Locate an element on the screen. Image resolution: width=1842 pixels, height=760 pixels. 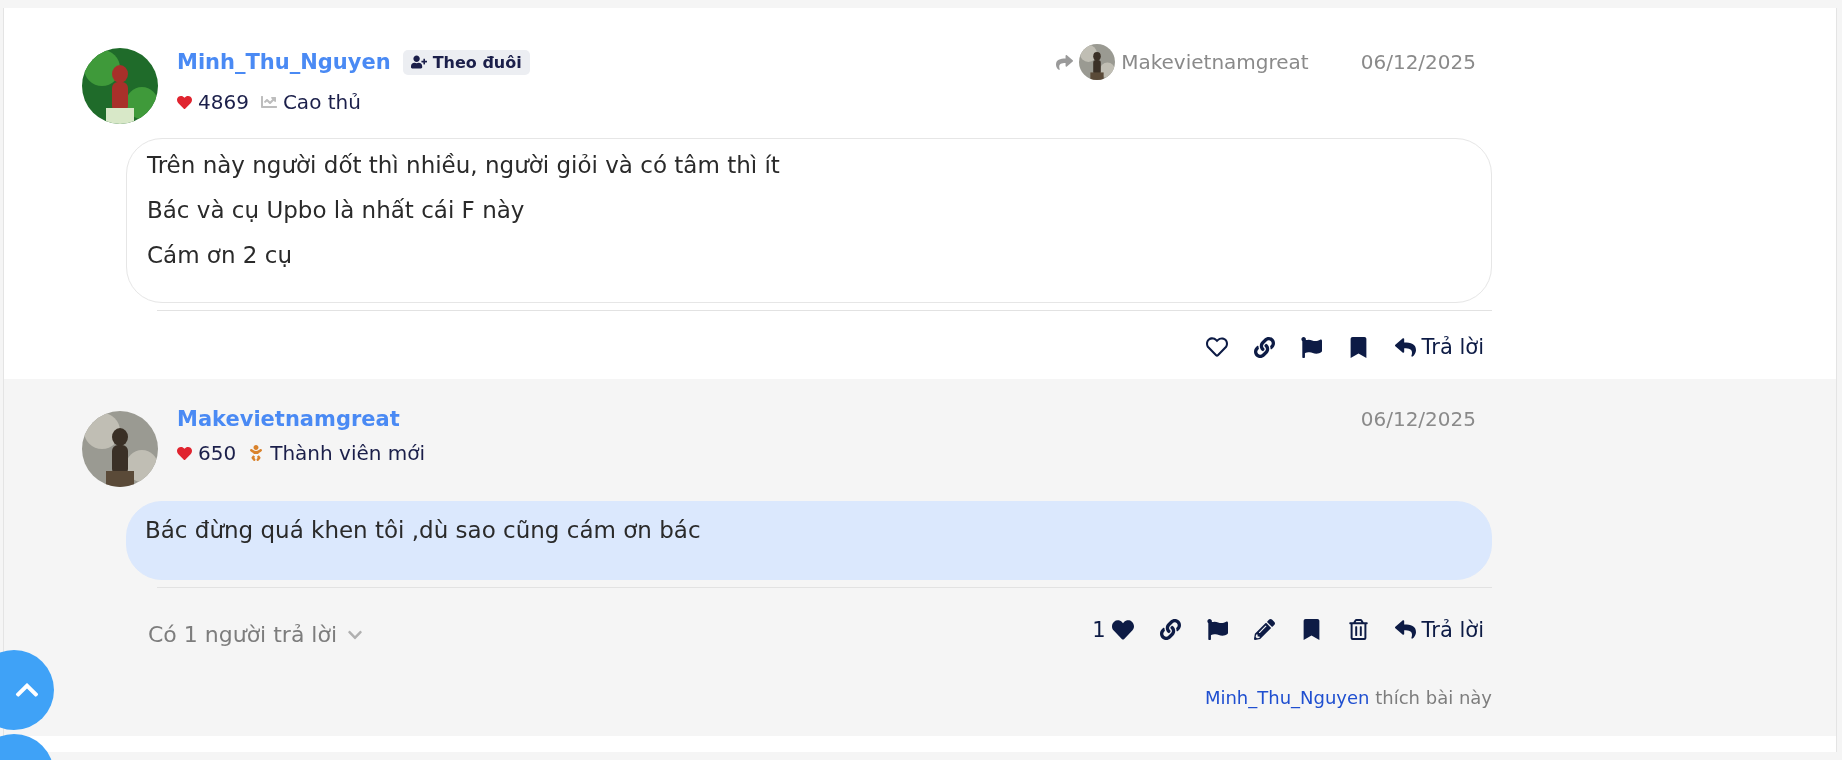
delete-button is located at coordinates (1358, 629).